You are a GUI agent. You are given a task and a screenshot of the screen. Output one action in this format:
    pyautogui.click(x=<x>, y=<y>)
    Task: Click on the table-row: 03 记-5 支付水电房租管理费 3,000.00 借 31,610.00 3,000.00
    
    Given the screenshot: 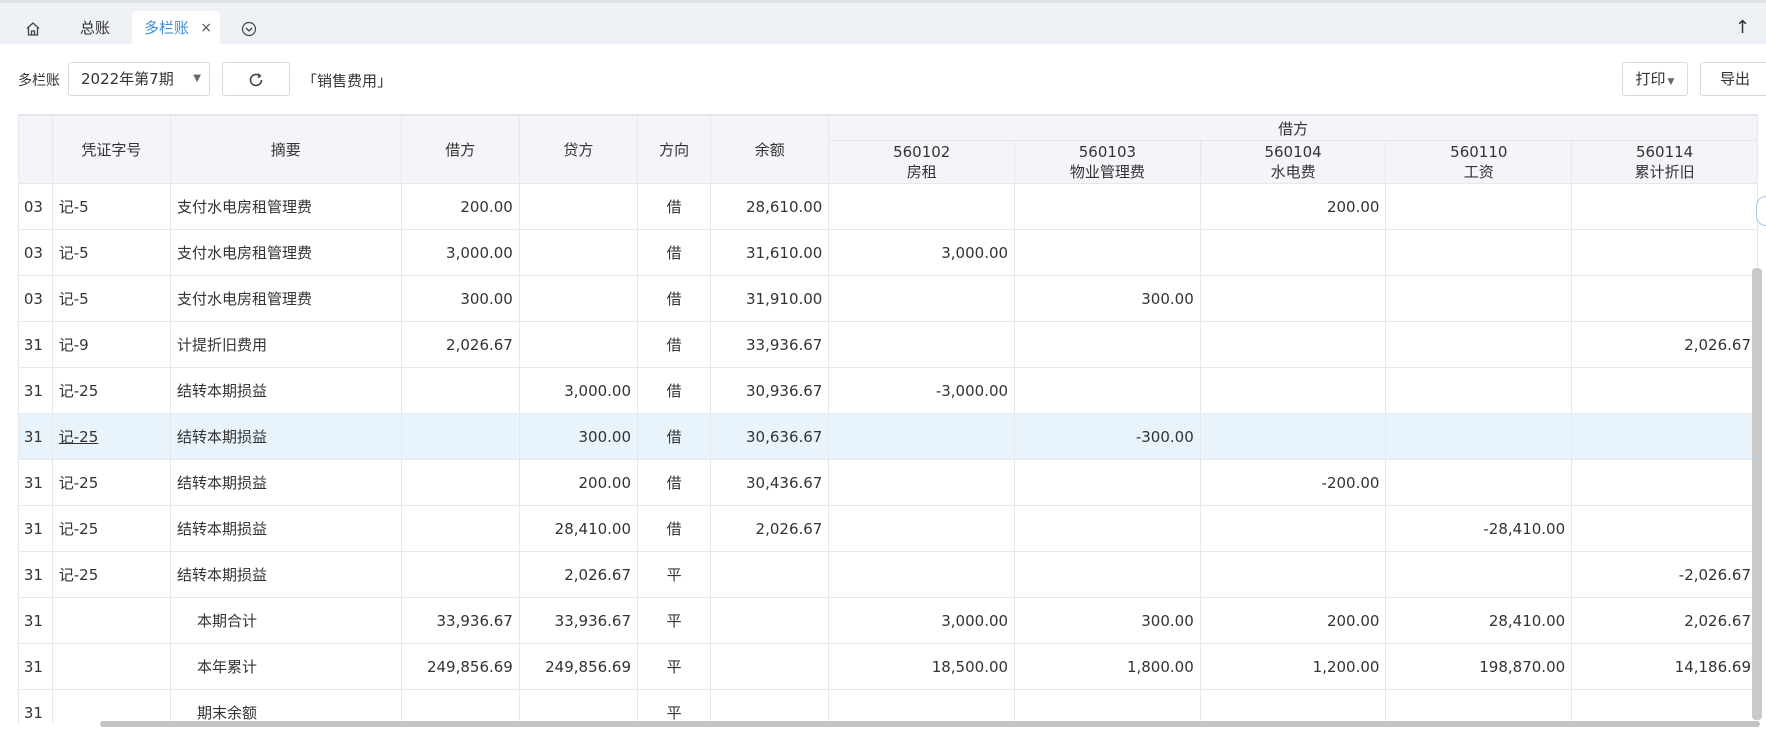 What is the action you would take?
    pyautogui.click(x=888, y=252)
    